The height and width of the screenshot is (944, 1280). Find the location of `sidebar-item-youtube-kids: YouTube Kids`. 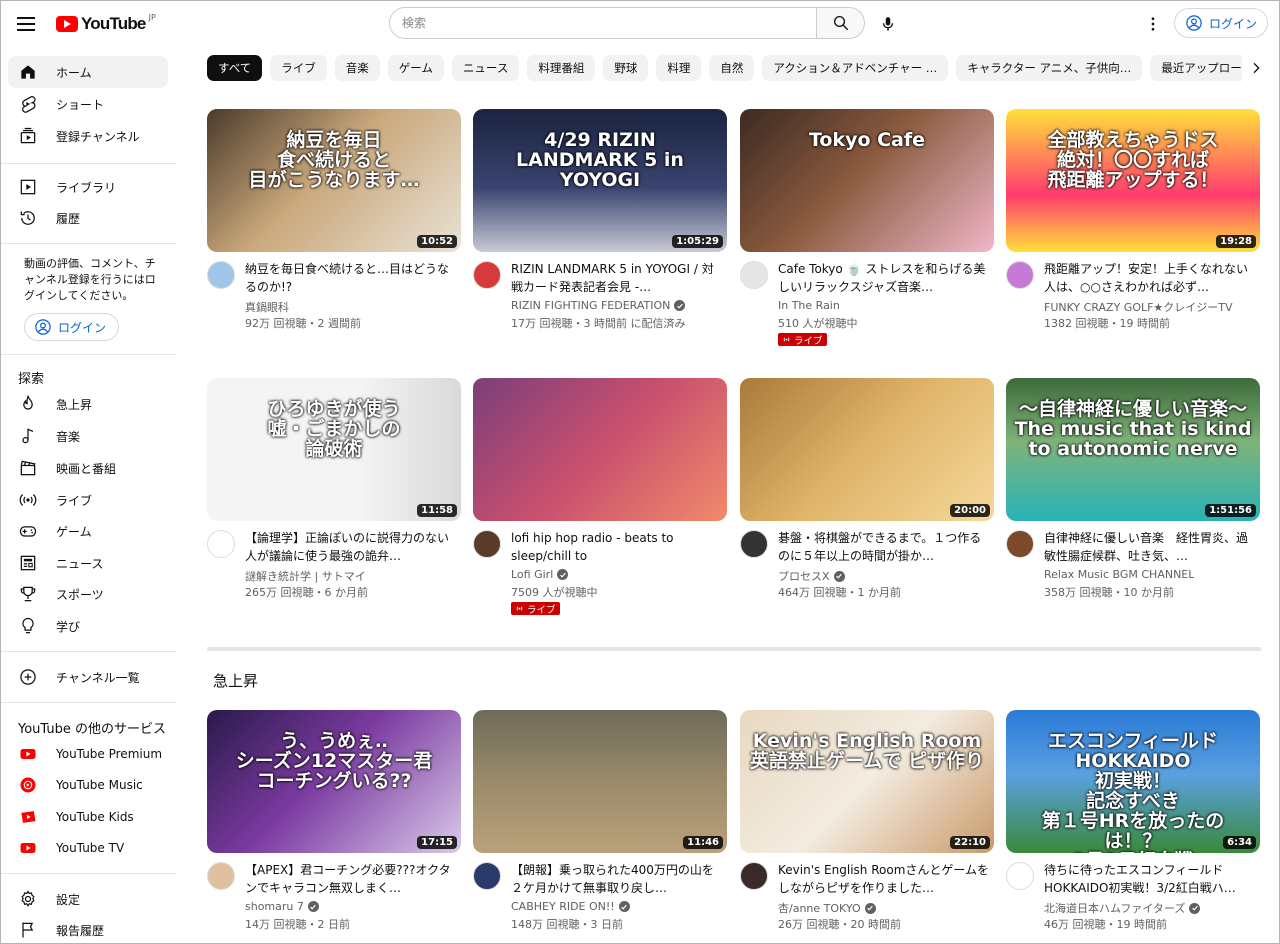

sidebar-item-youtube-kids: YouTube Kids is located at coordinates (88, 817).